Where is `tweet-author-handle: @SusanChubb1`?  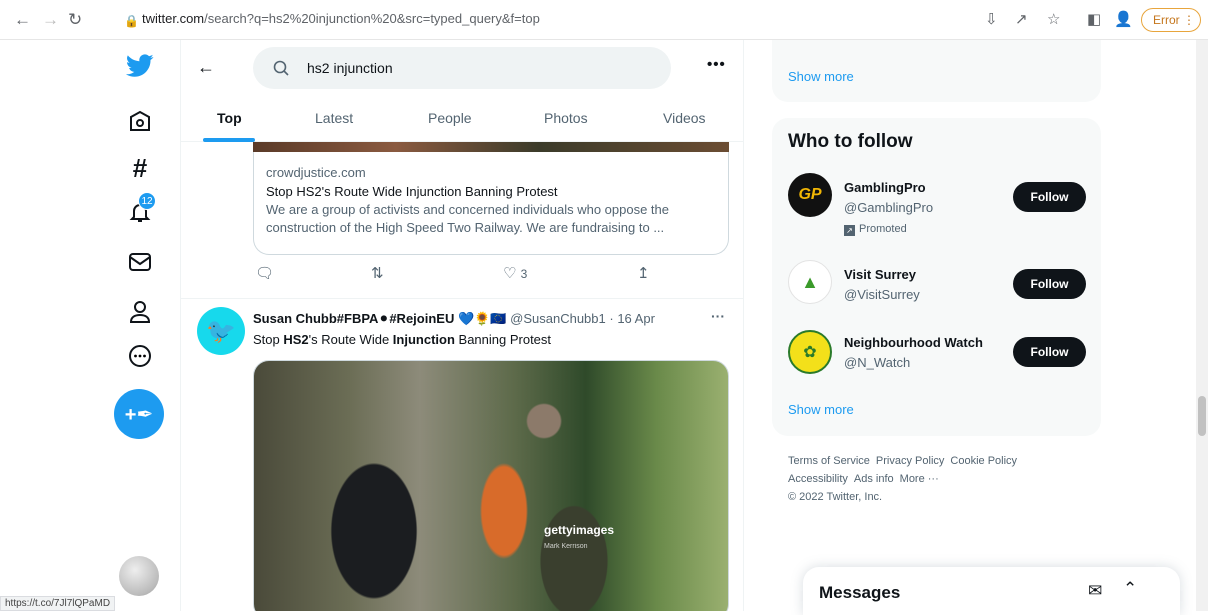
tweet-author-handle: @SusanChubb1 is located at coordinates (558, 318).